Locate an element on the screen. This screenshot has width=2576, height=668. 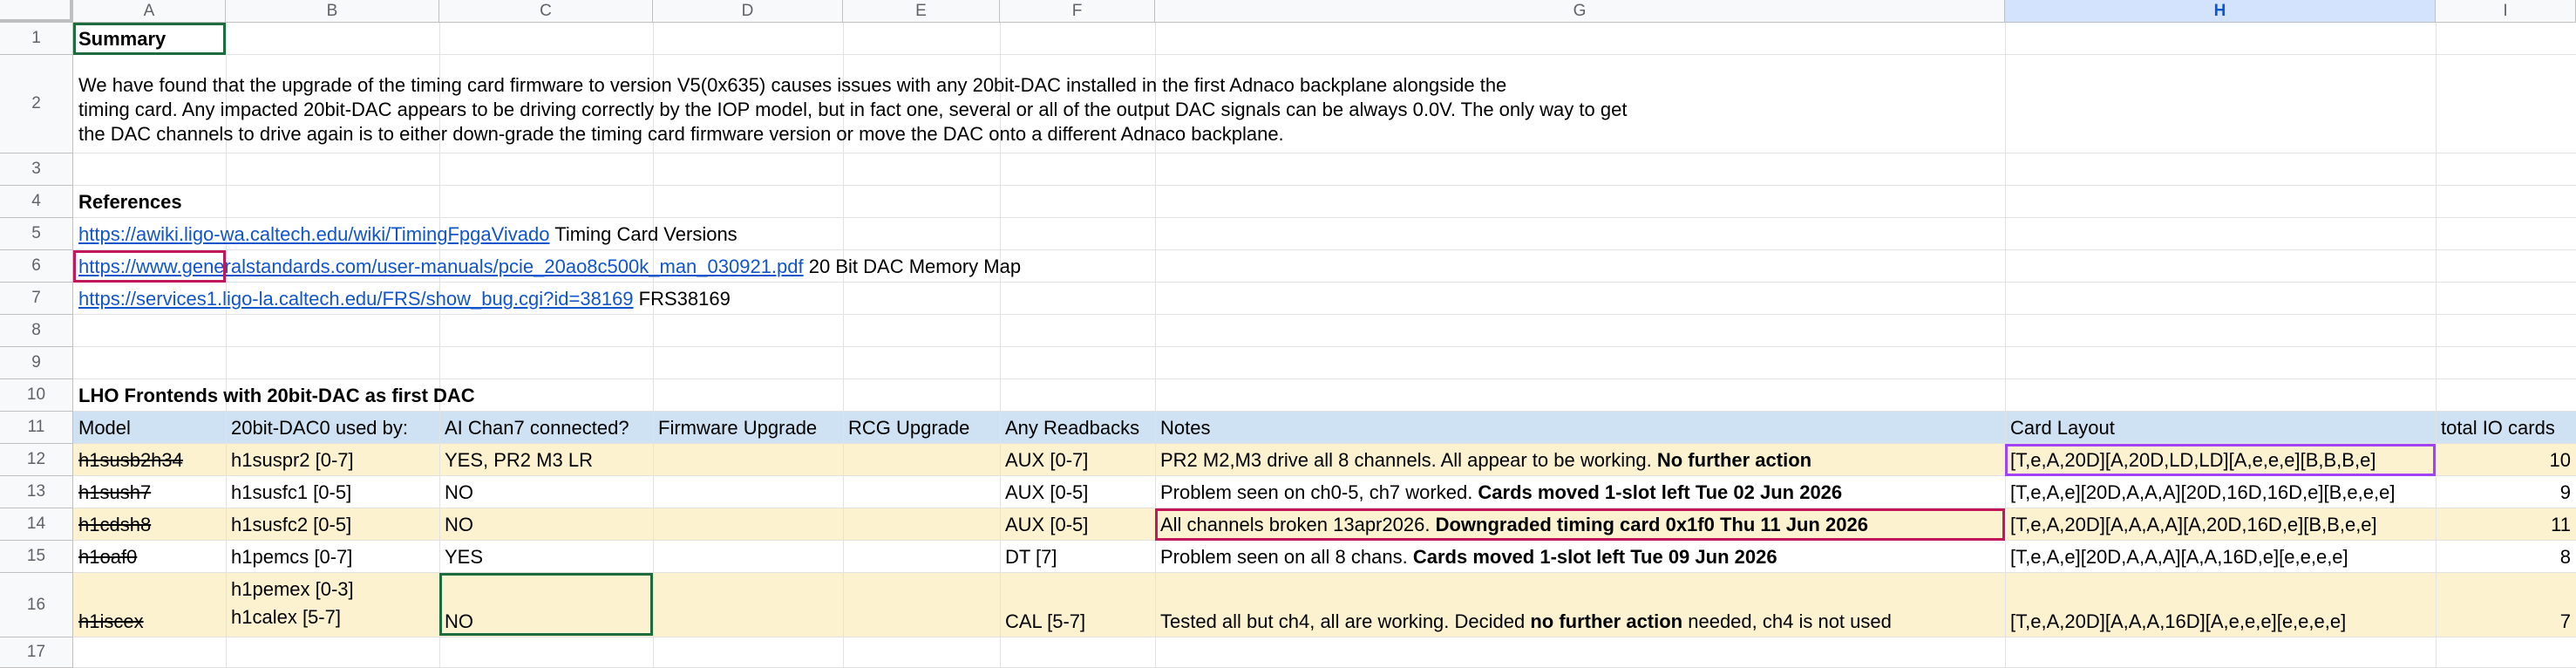
header-ai-chan7: AI Chan7 connected? is located at coordinates (546, 428).